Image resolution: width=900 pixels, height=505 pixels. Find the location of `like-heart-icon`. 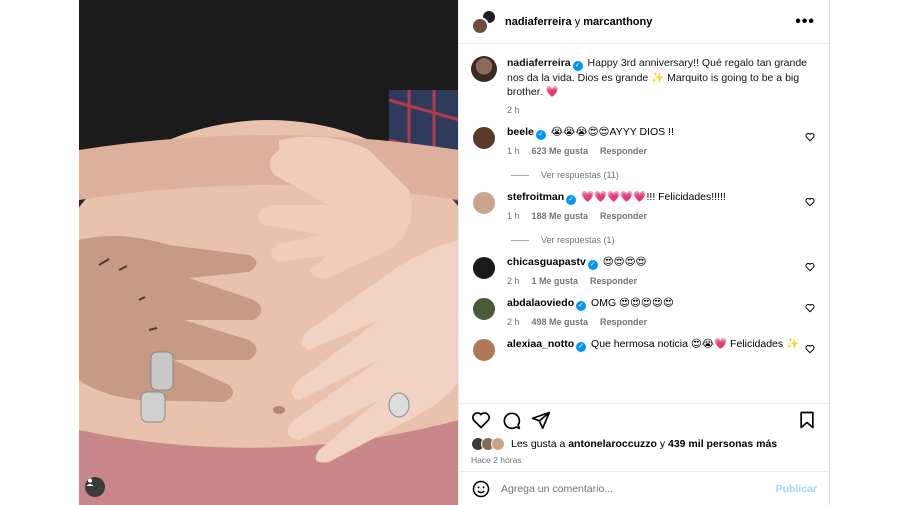

like-heart-icon is located at coordinates (481, 420).